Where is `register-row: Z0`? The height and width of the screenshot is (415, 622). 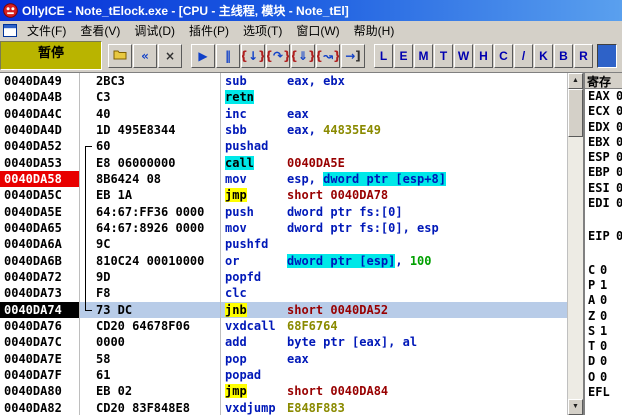
register-row: Z0 is located at coordinates (603, 316).